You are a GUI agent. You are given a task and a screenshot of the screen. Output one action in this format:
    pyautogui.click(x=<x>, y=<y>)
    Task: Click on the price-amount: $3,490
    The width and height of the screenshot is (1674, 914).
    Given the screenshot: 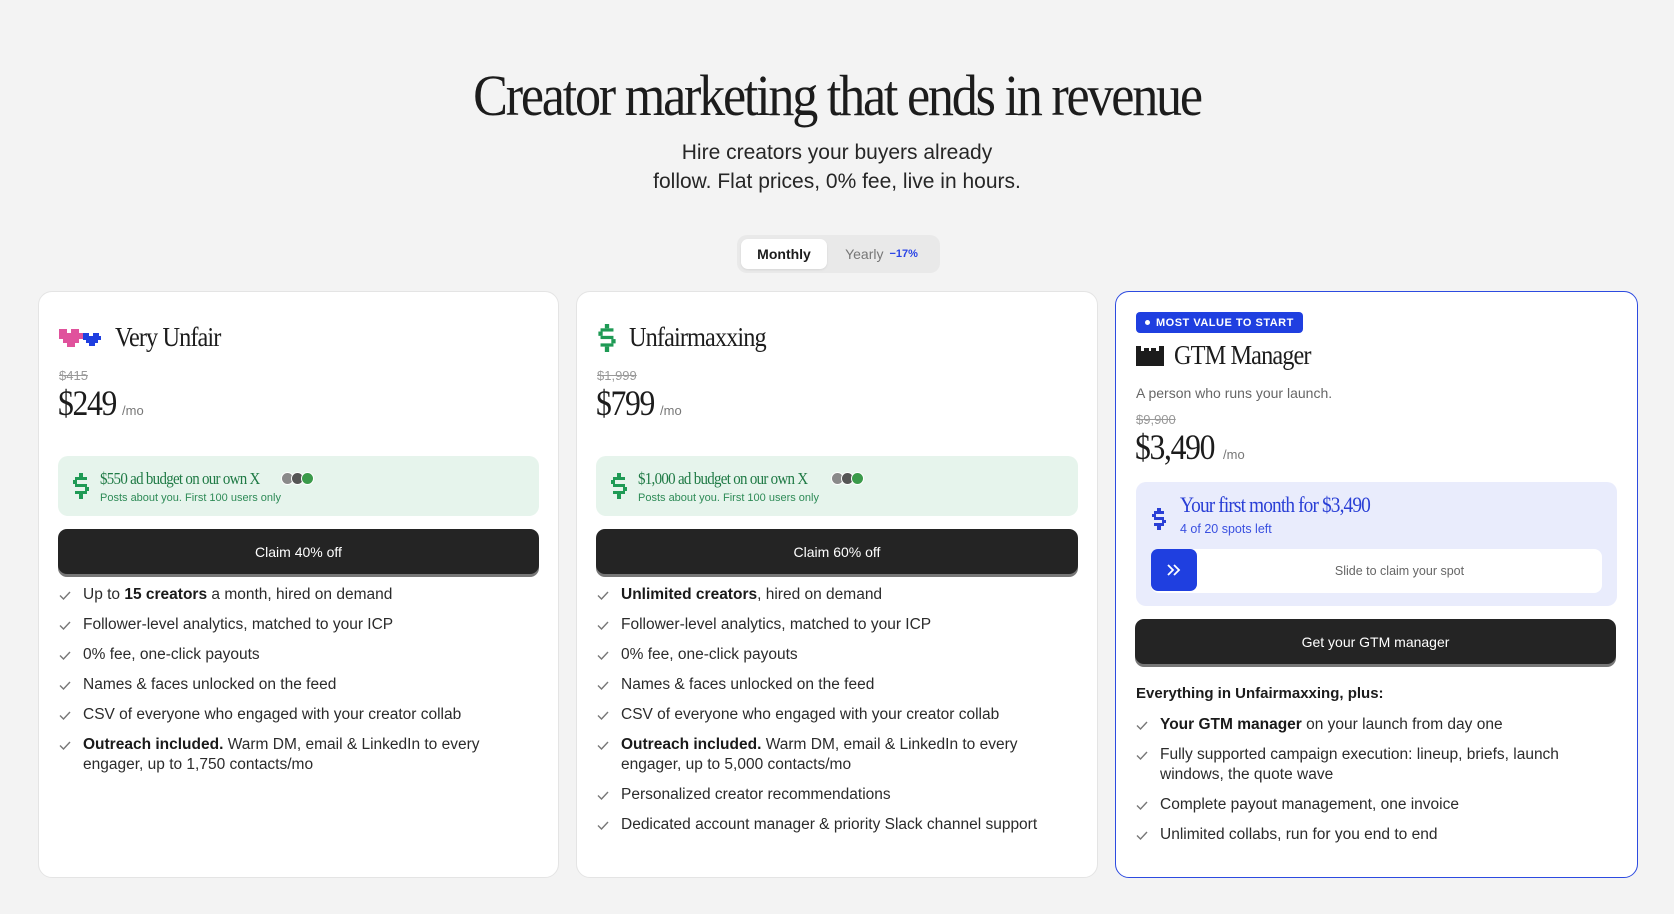 What is the action you would take?
    pyautogui.click(x=1175, y=447)
    